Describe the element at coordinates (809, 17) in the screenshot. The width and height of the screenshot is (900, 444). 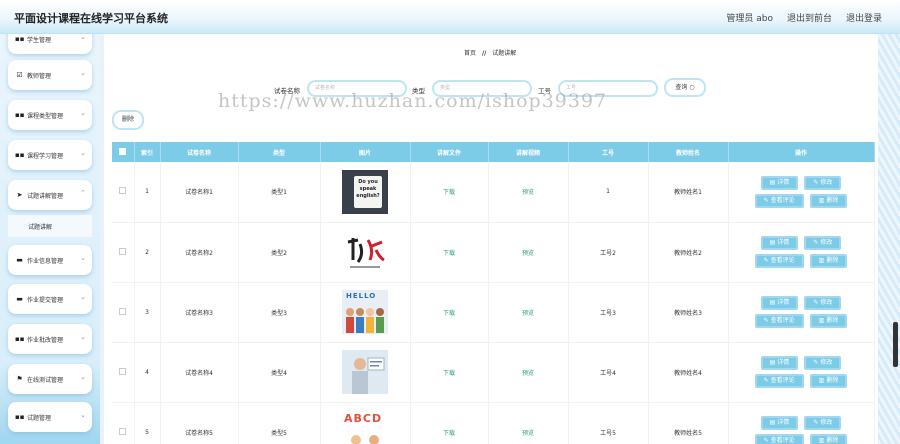
I see `to-front-link: 退出到前台` at that location.